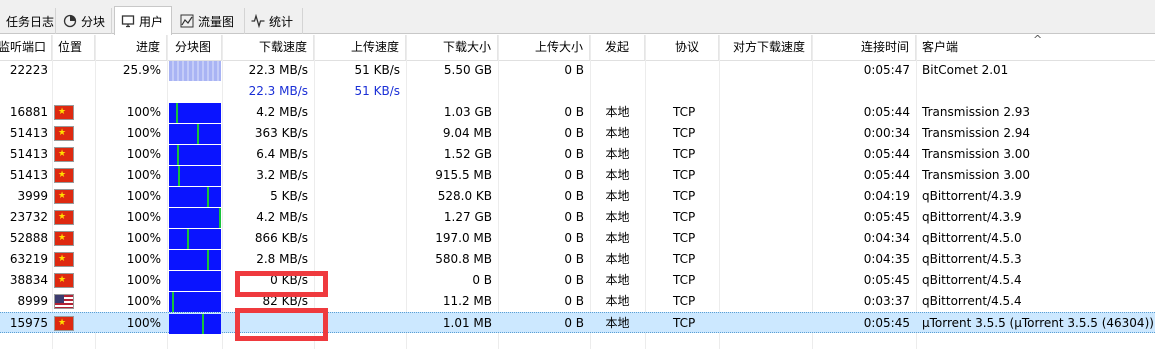  Describe the element at coordinates (209, 21) in the screenshot. I see `tab-traffic-chart: 流量图` at that location.